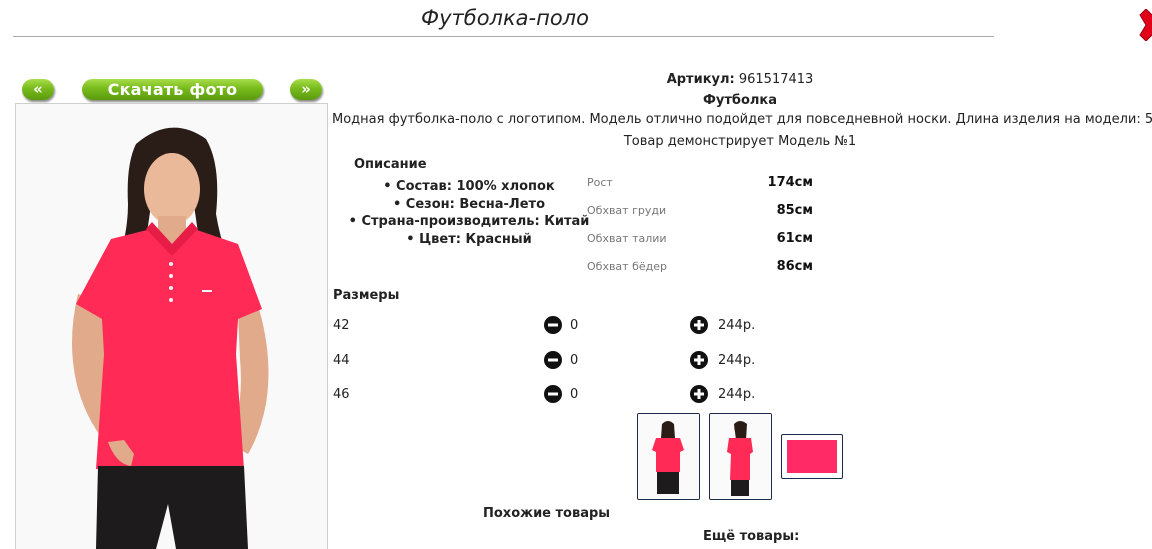 This screenshot has width=1152, height=549. What do you see at coordinates (563, 326) in the screenshot?
I see `size-row-42: 42 0 244р.` at bounding box center [563, 326].